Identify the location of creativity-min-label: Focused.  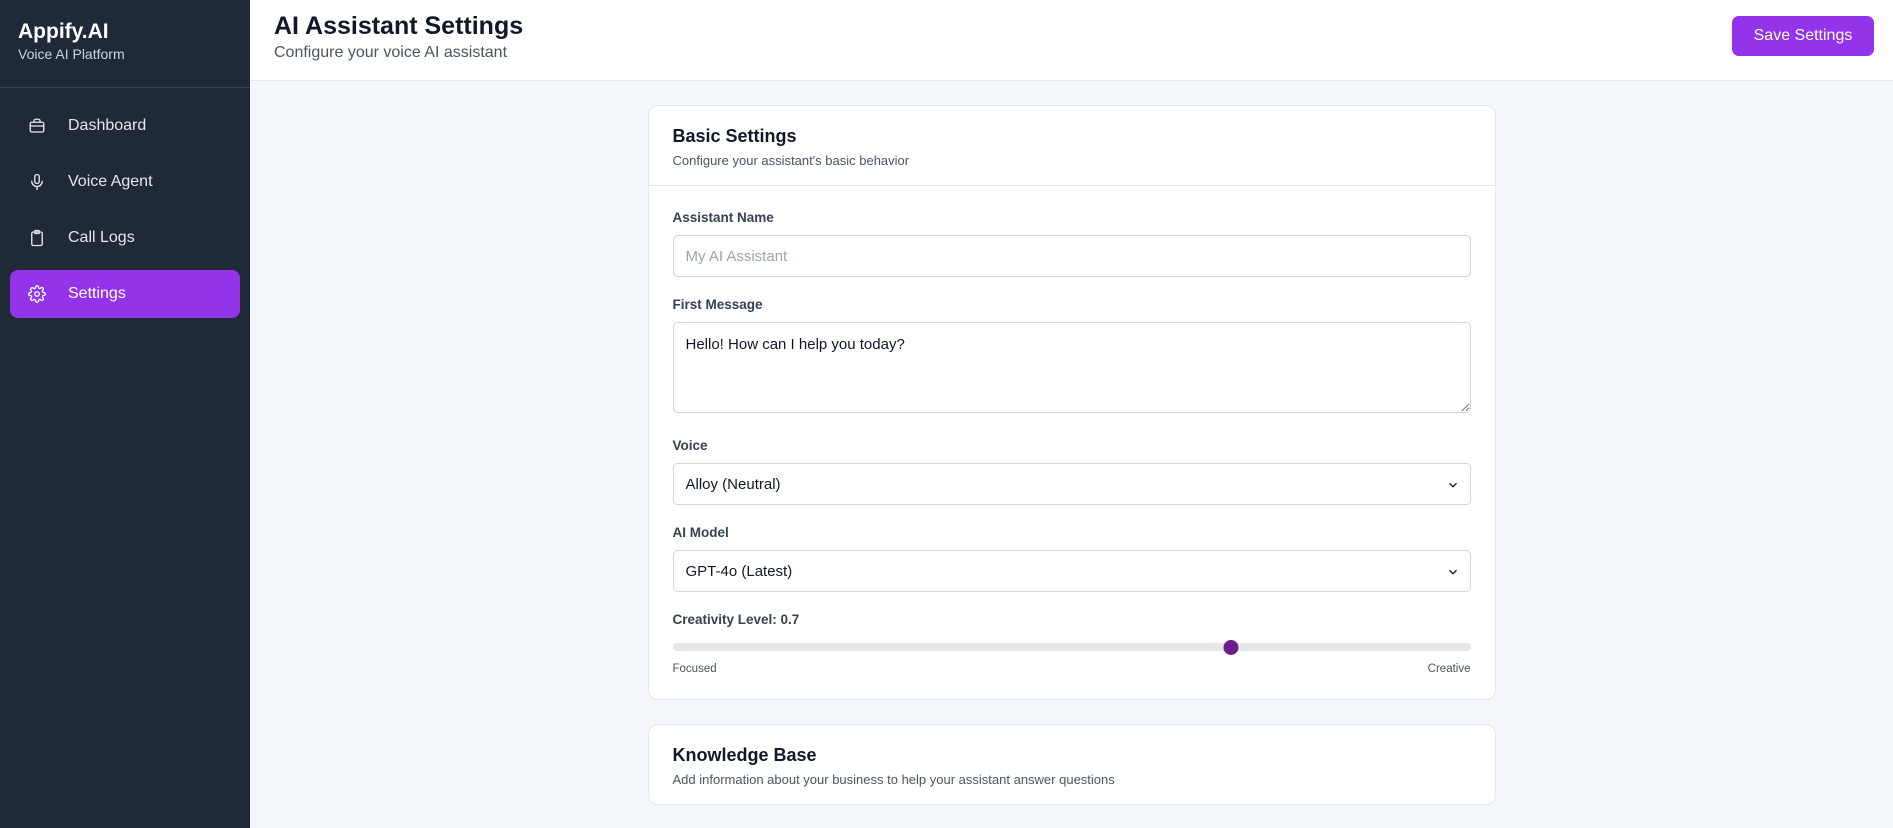
(694, 669).